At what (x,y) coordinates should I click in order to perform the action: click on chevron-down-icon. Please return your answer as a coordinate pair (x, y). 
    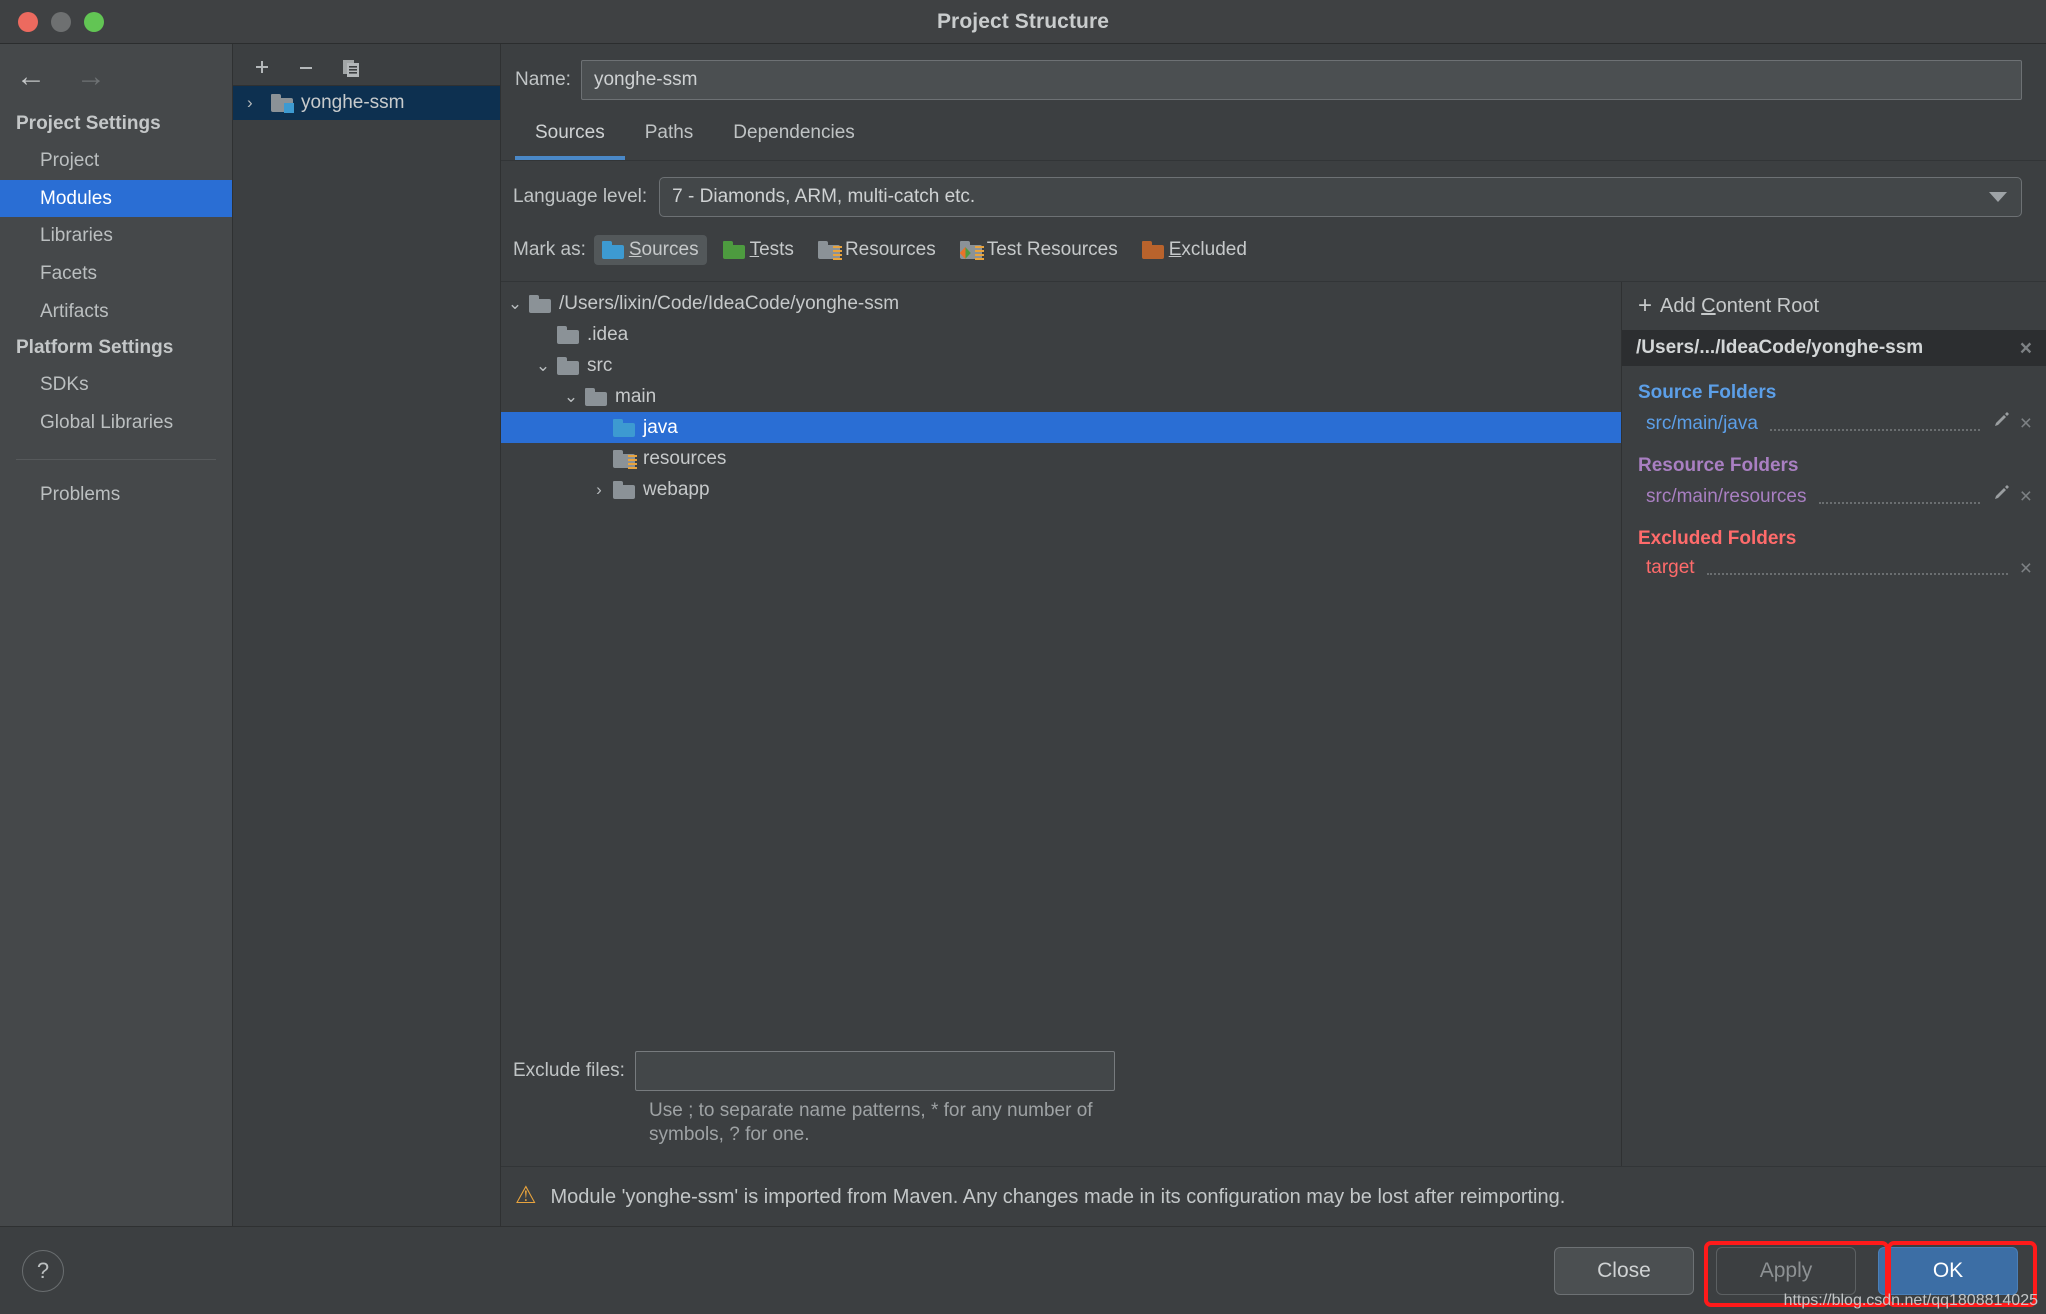
    Looking at the image, I should click on (1998, 197).